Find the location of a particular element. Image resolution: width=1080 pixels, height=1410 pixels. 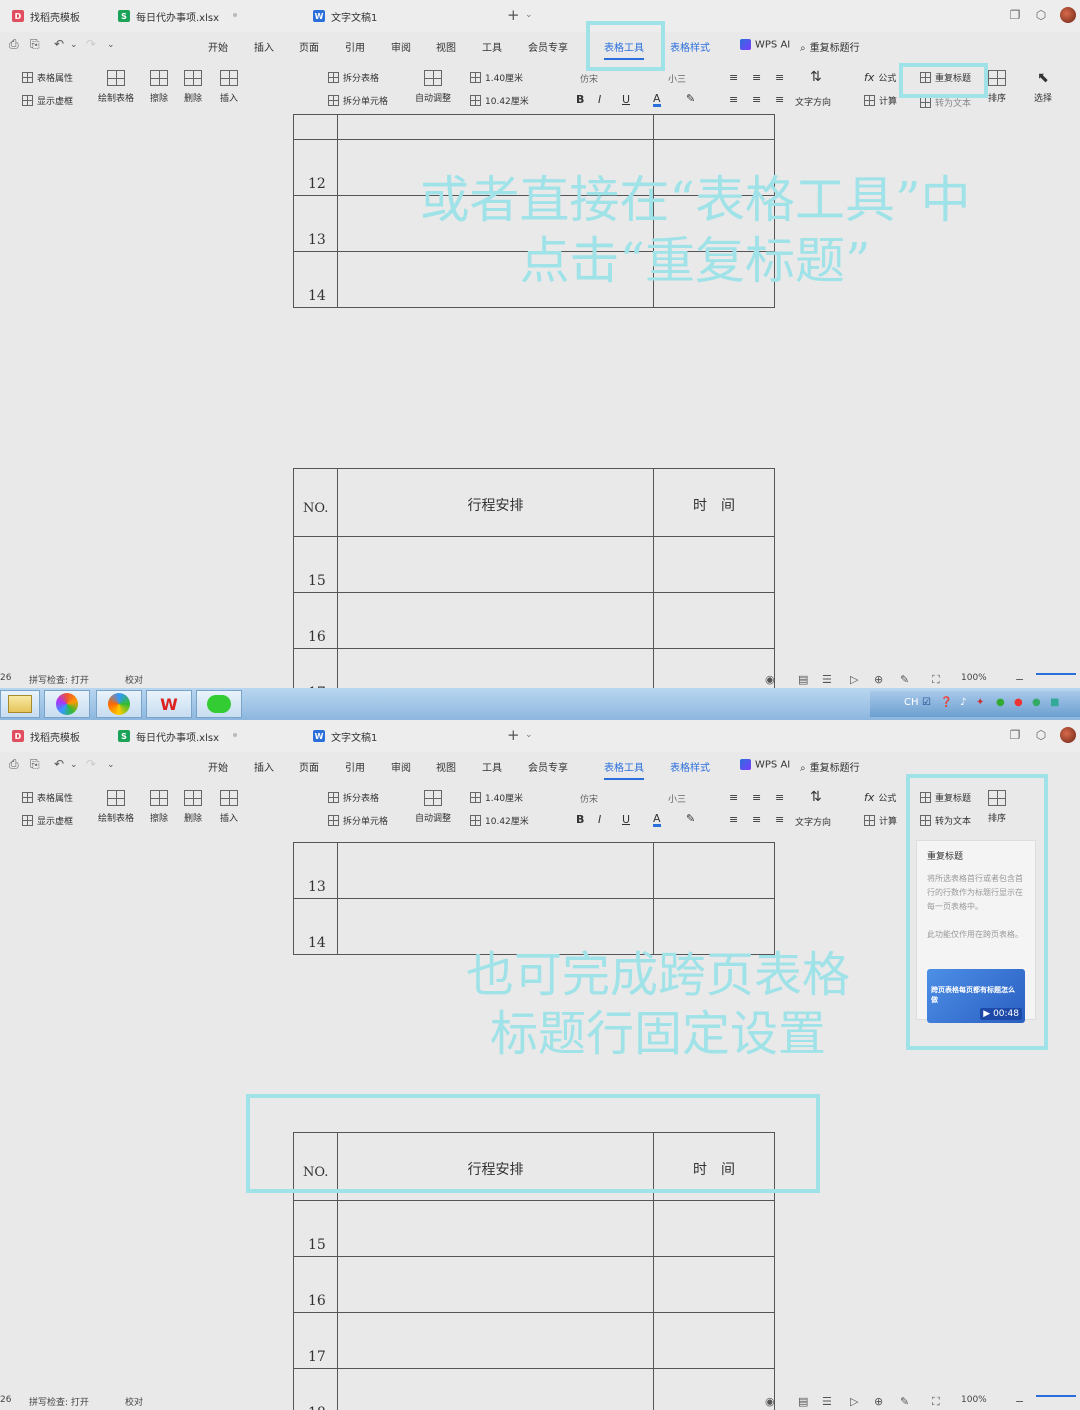

underline-button: U is located at coordinates (626, 819).